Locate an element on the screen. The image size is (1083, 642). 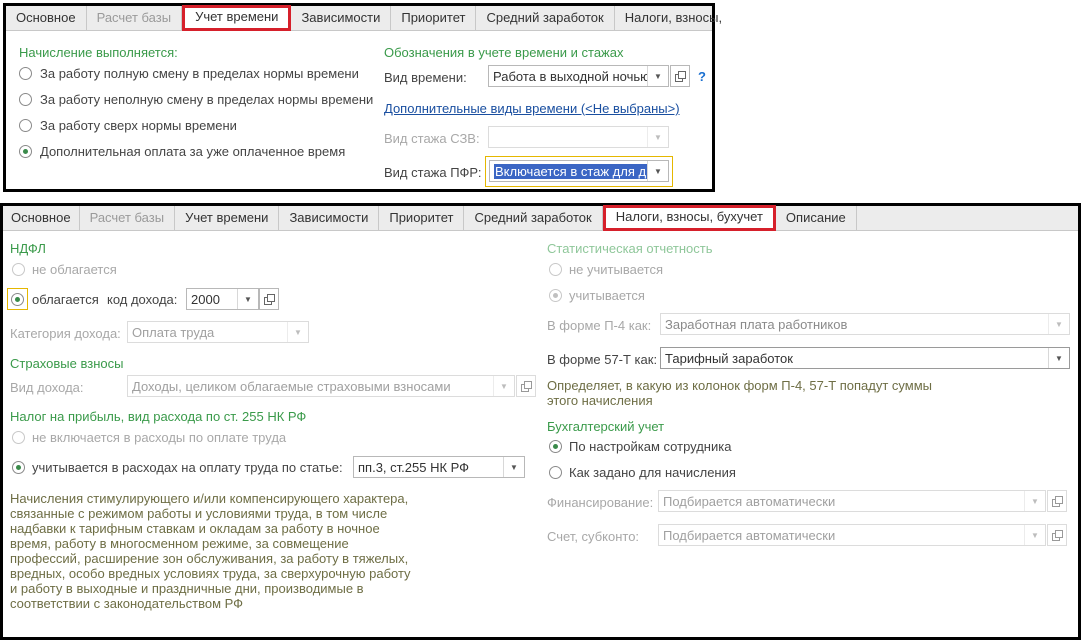
article-select: пп.3, ст.255 НК РФ ▼ is located at coordinates (439, 467).